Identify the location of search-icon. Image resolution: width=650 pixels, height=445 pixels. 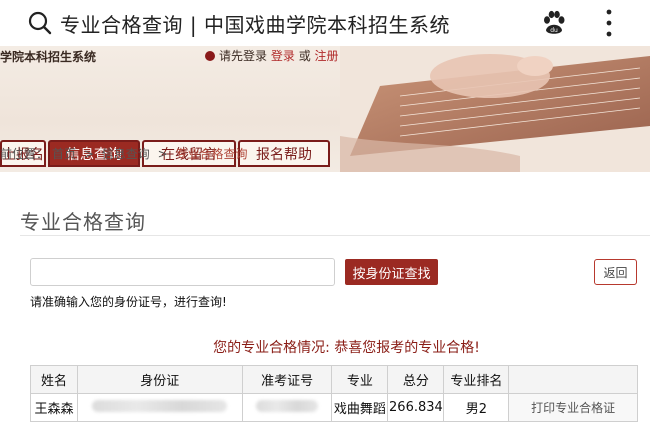
(40, 23).